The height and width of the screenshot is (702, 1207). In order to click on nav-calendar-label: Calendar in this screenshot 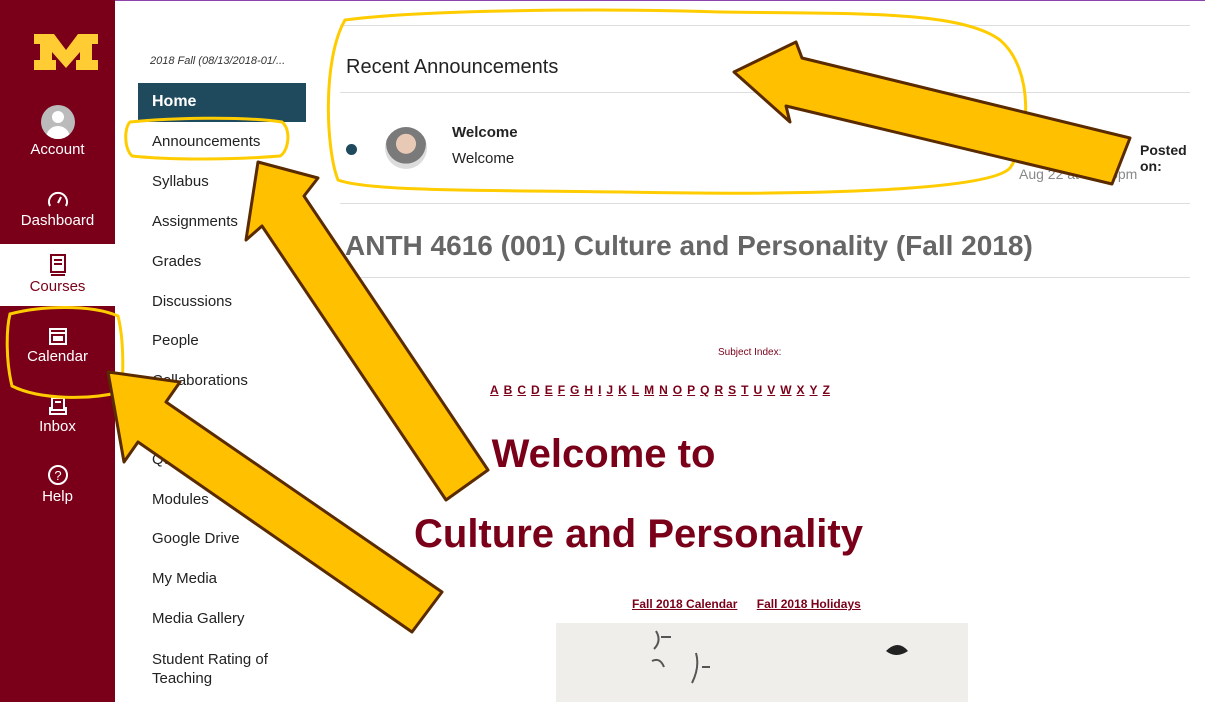, I will do `click(57, 356)`.